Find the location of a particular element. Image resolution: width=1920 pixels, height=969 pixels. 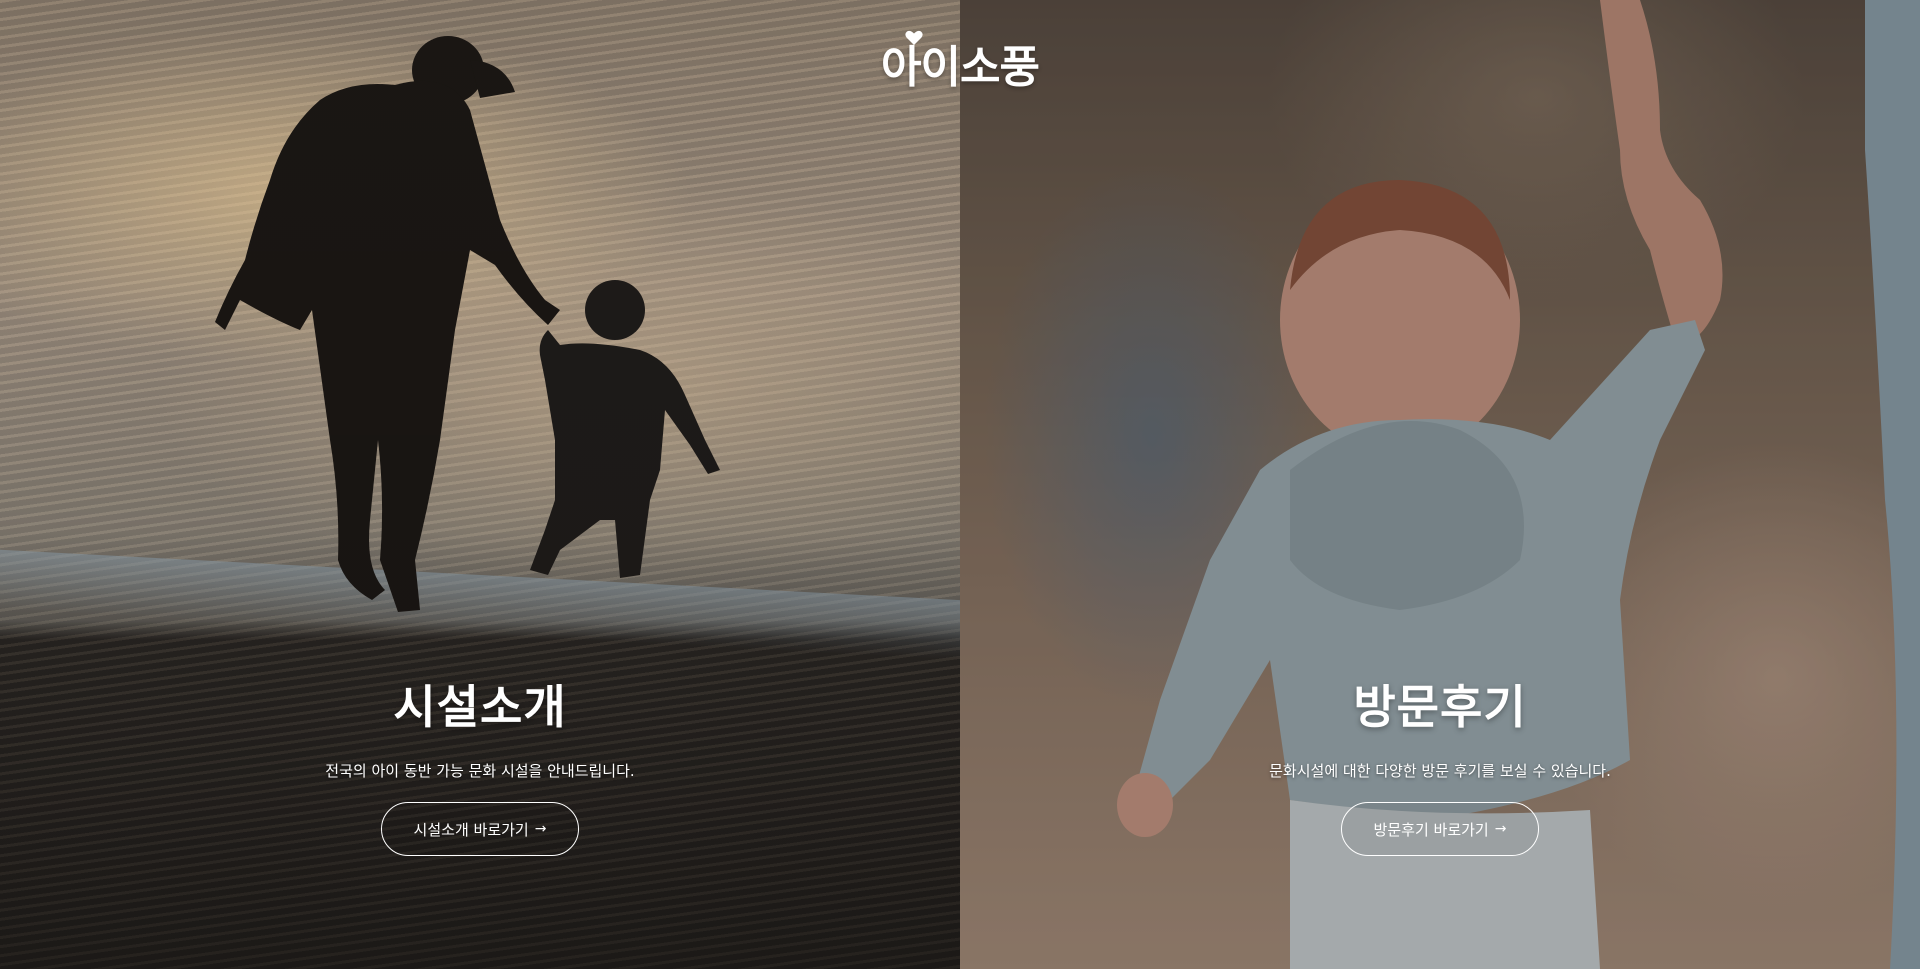

heart-icon is located at coordinates (914, 37).